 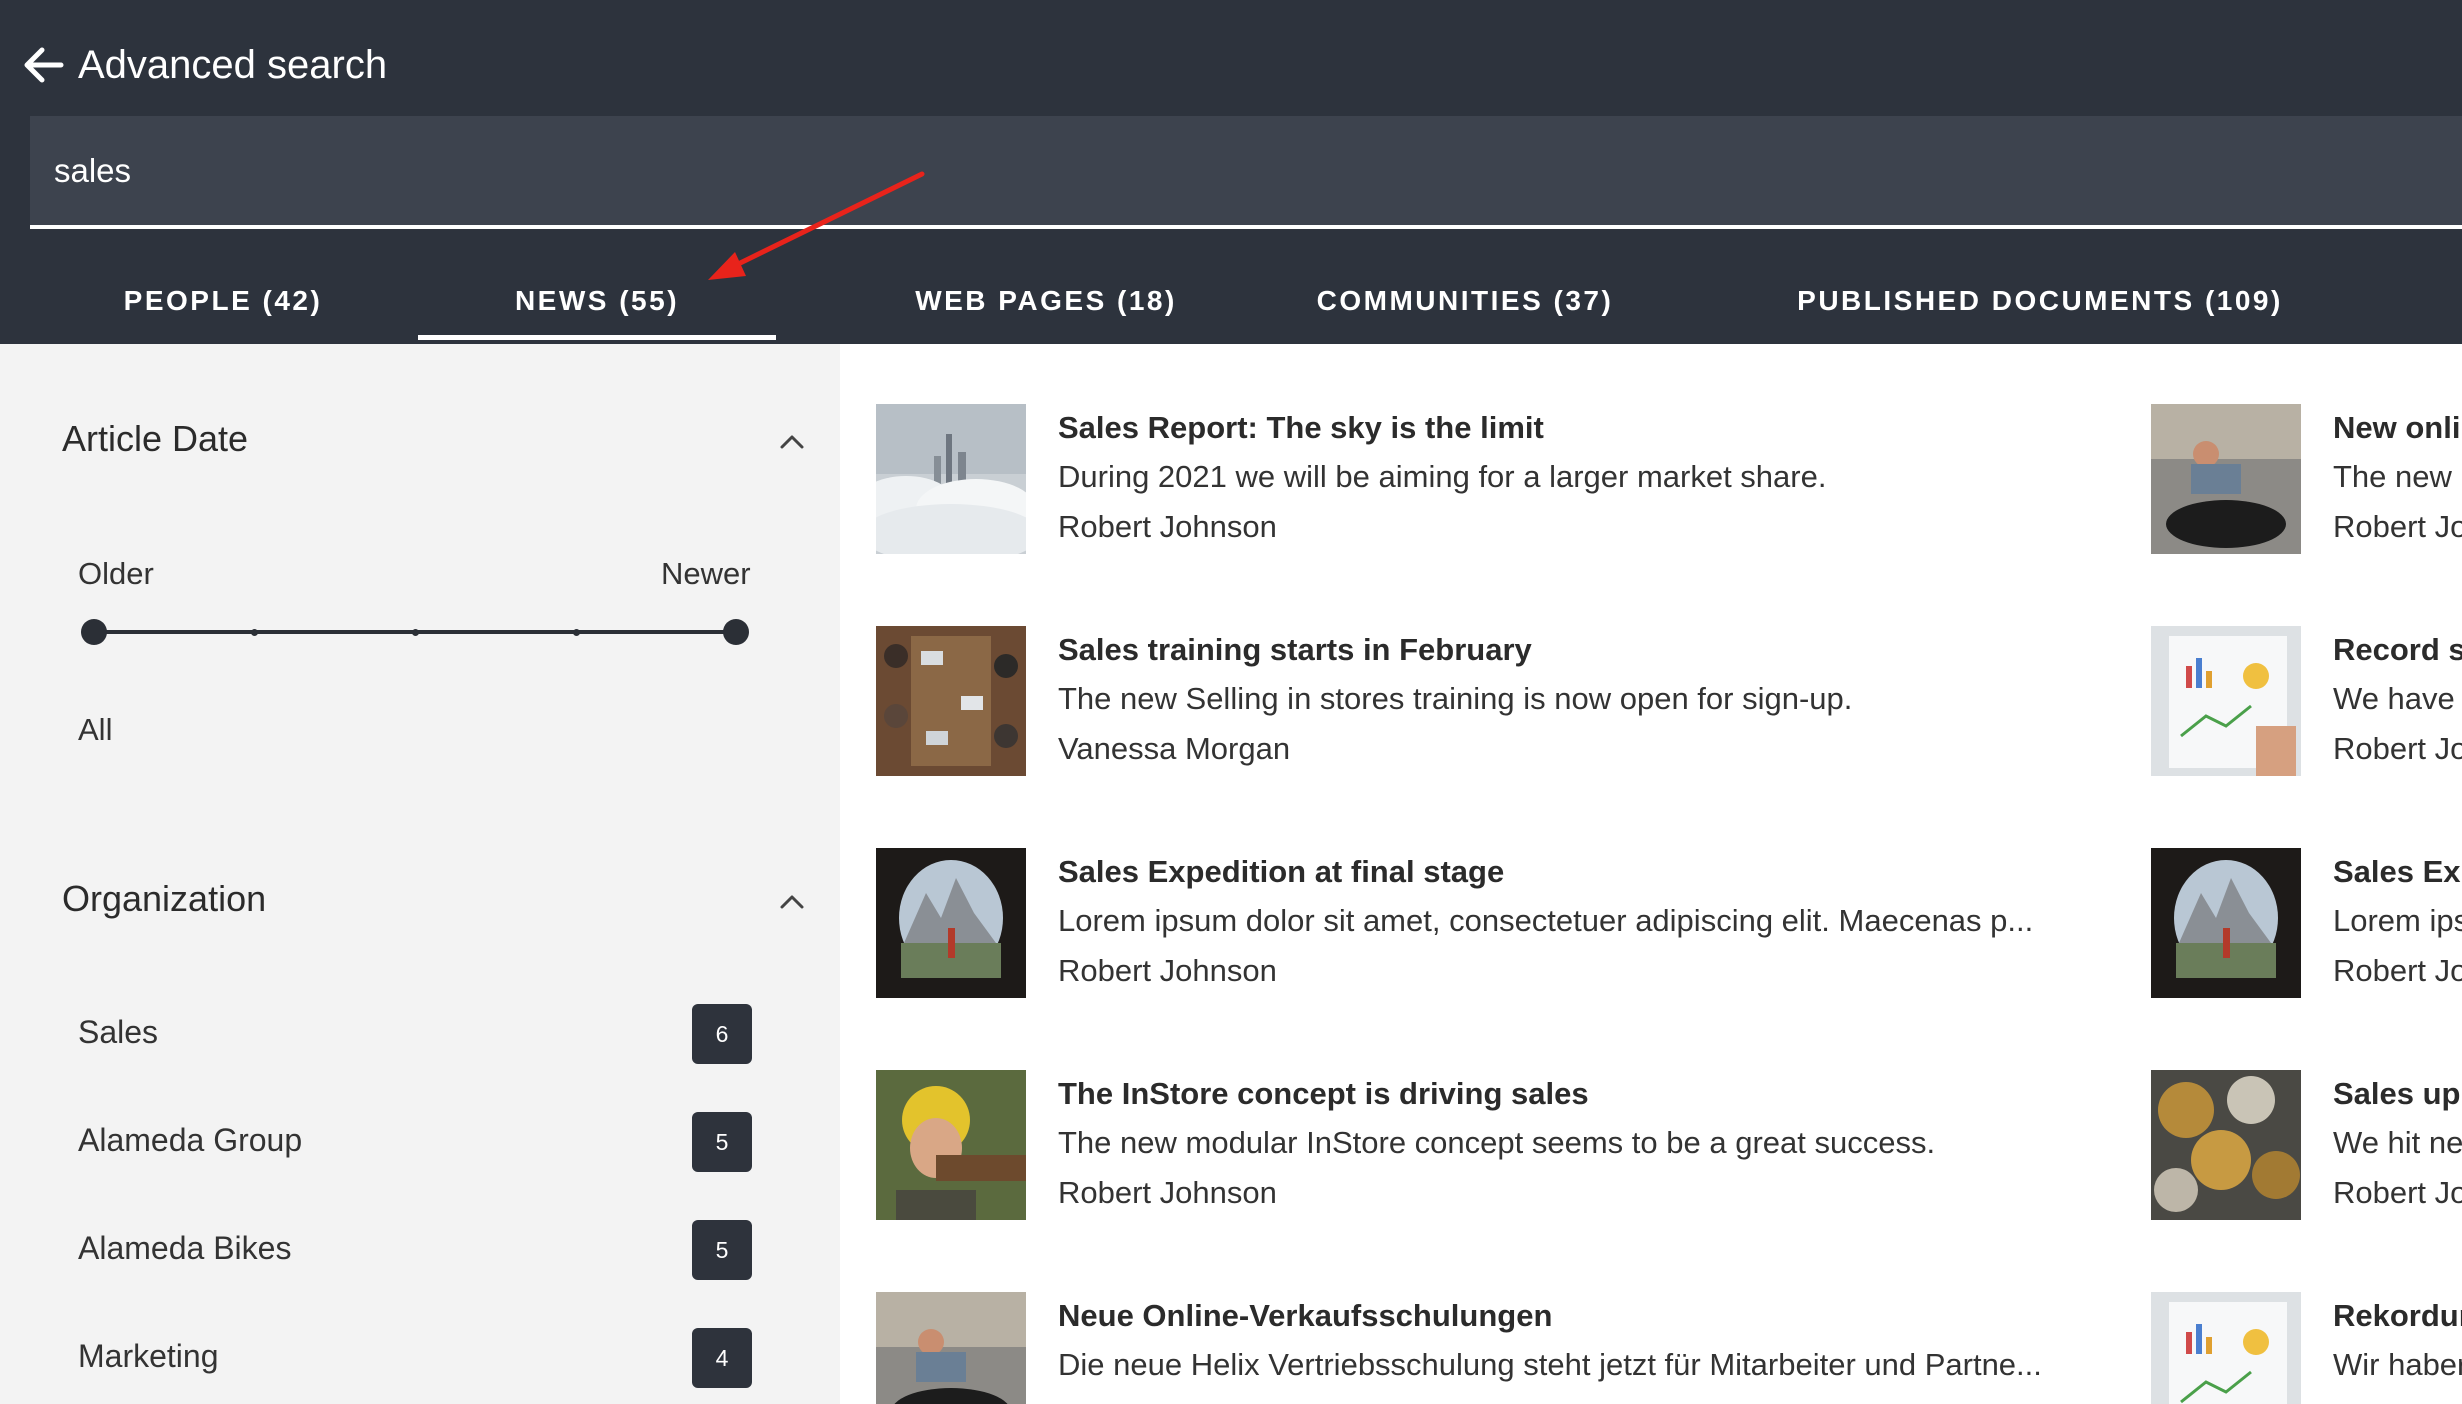 I want to click on tab-news: NEWS (55), so click(x=597, y=301).